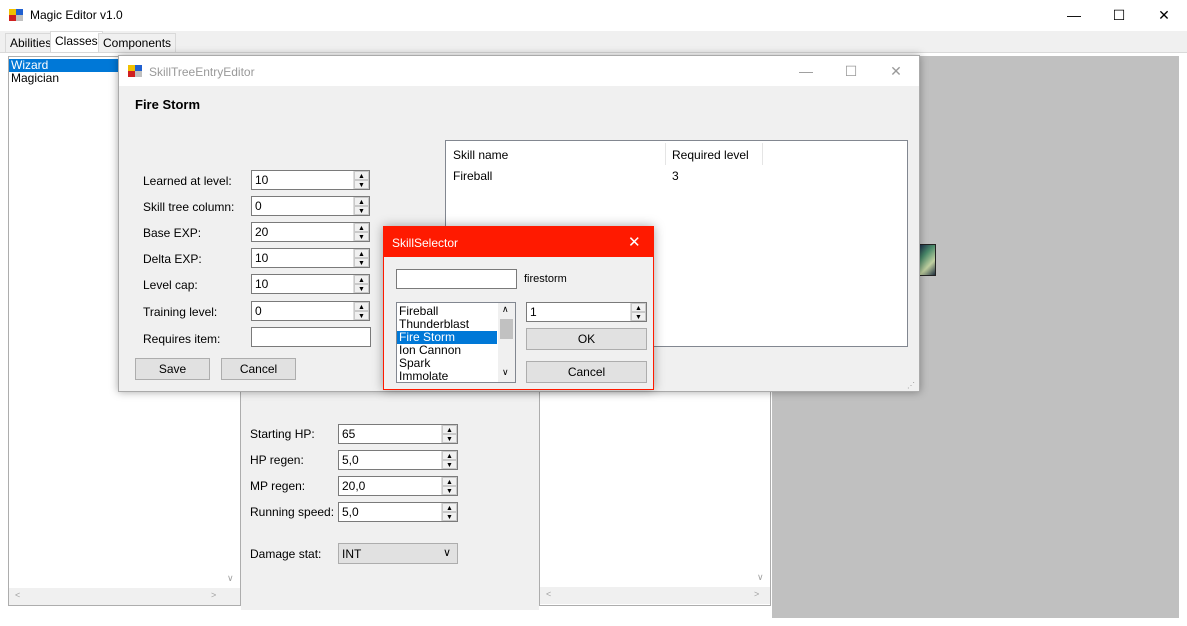 The image size is (1187, 626). I want to click on training-level-label: Training level:, so click(180, 312).